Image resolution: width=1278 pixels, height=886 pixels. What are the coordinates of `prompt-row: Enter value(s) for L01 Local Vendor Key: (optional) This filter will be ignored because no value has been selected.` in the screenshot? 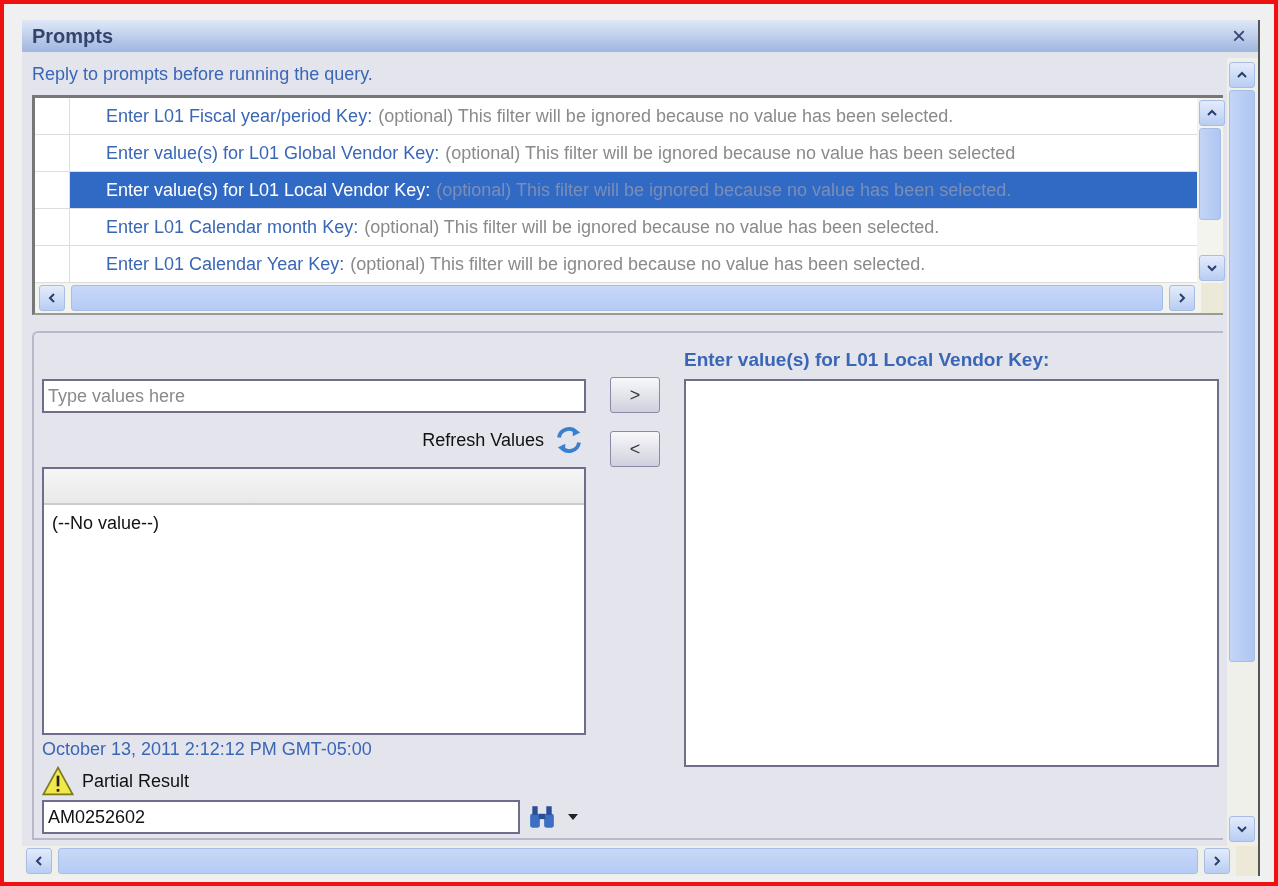 It's located at (633, 190).